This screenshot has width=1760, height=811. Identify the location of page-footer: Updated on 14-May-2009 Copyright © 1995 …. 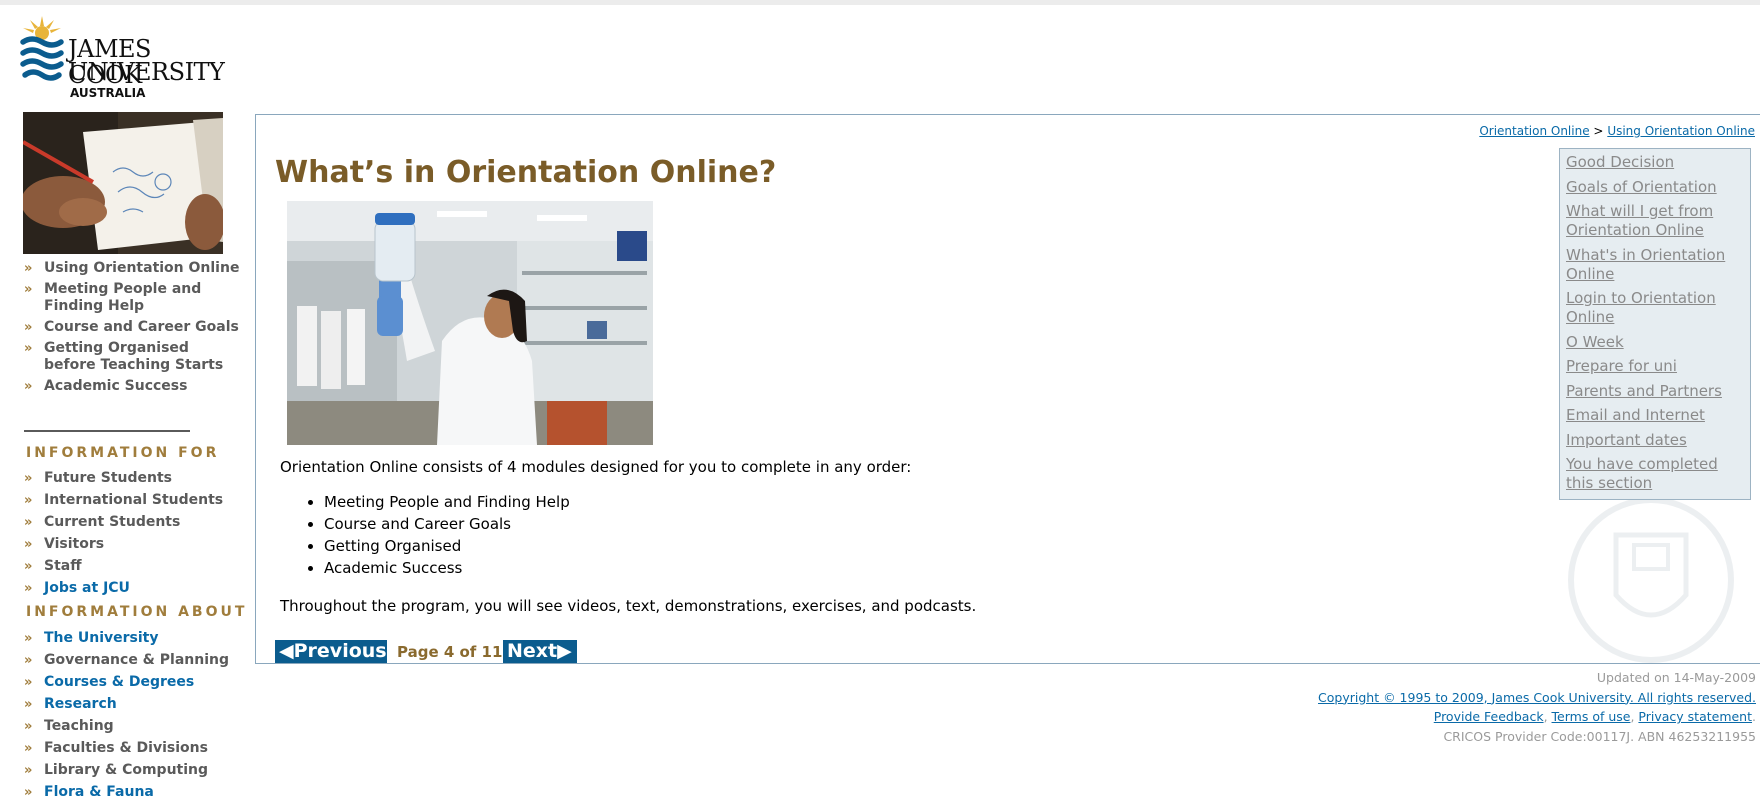
(1537, 707).